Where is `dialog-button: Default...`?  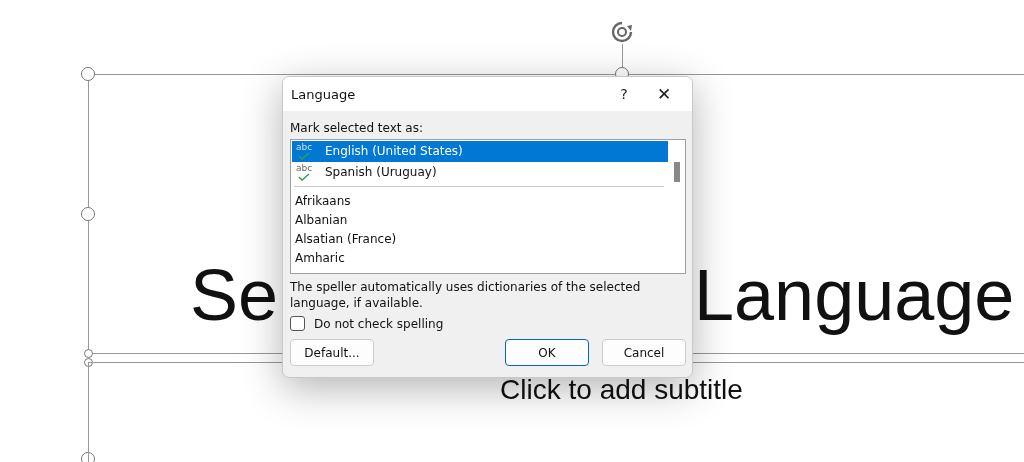 dialog-button: Default... is located at coordinates (332, 352).